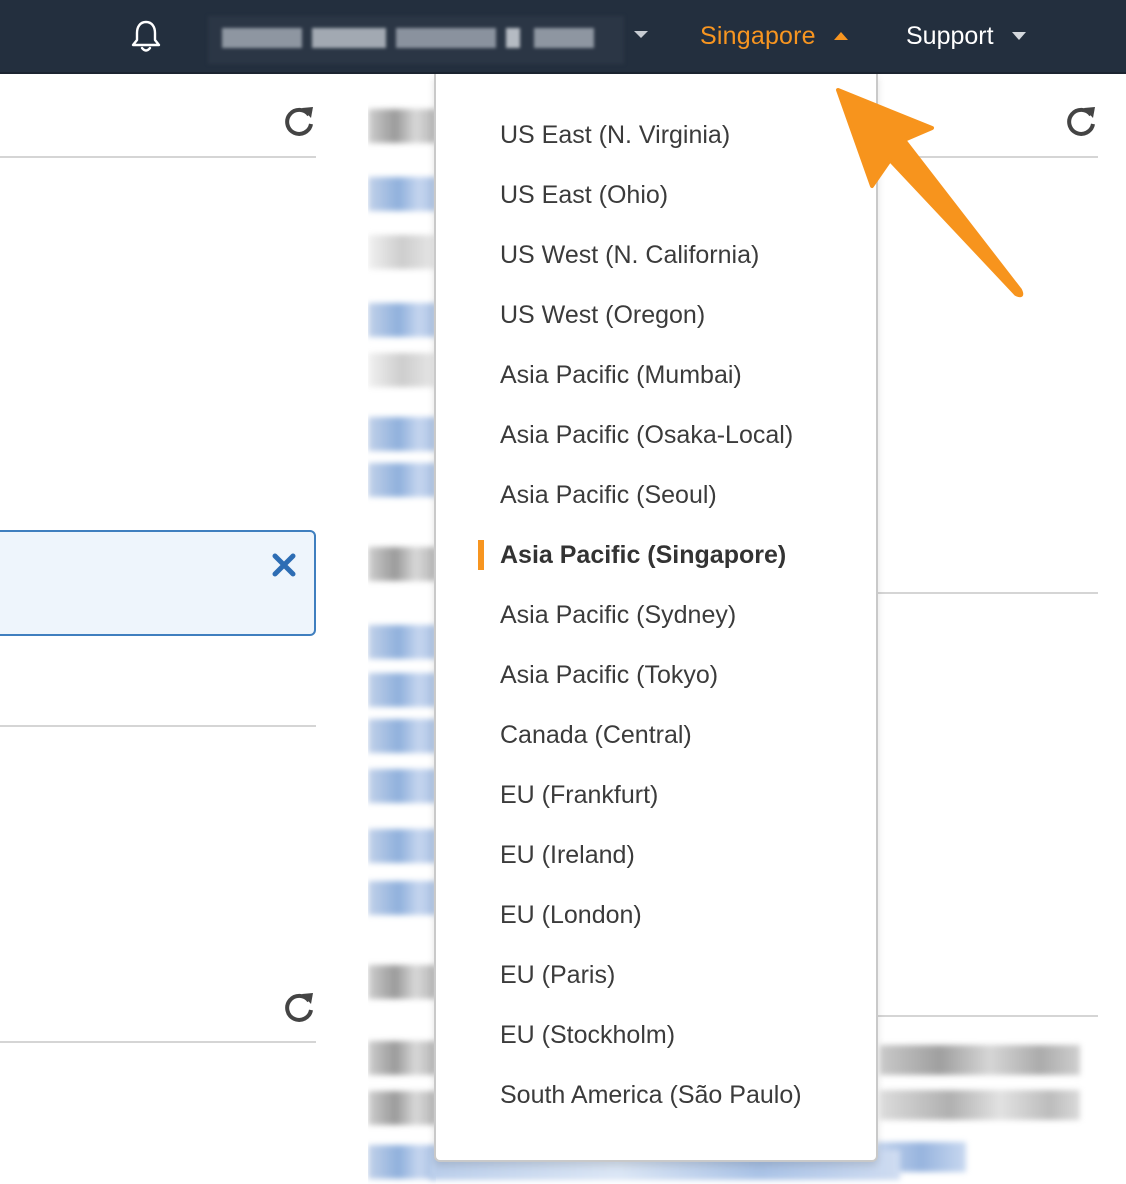  Describe the element at coordinates (840, 36) in the screenshot. I see `chevron-up-icon` at that location.